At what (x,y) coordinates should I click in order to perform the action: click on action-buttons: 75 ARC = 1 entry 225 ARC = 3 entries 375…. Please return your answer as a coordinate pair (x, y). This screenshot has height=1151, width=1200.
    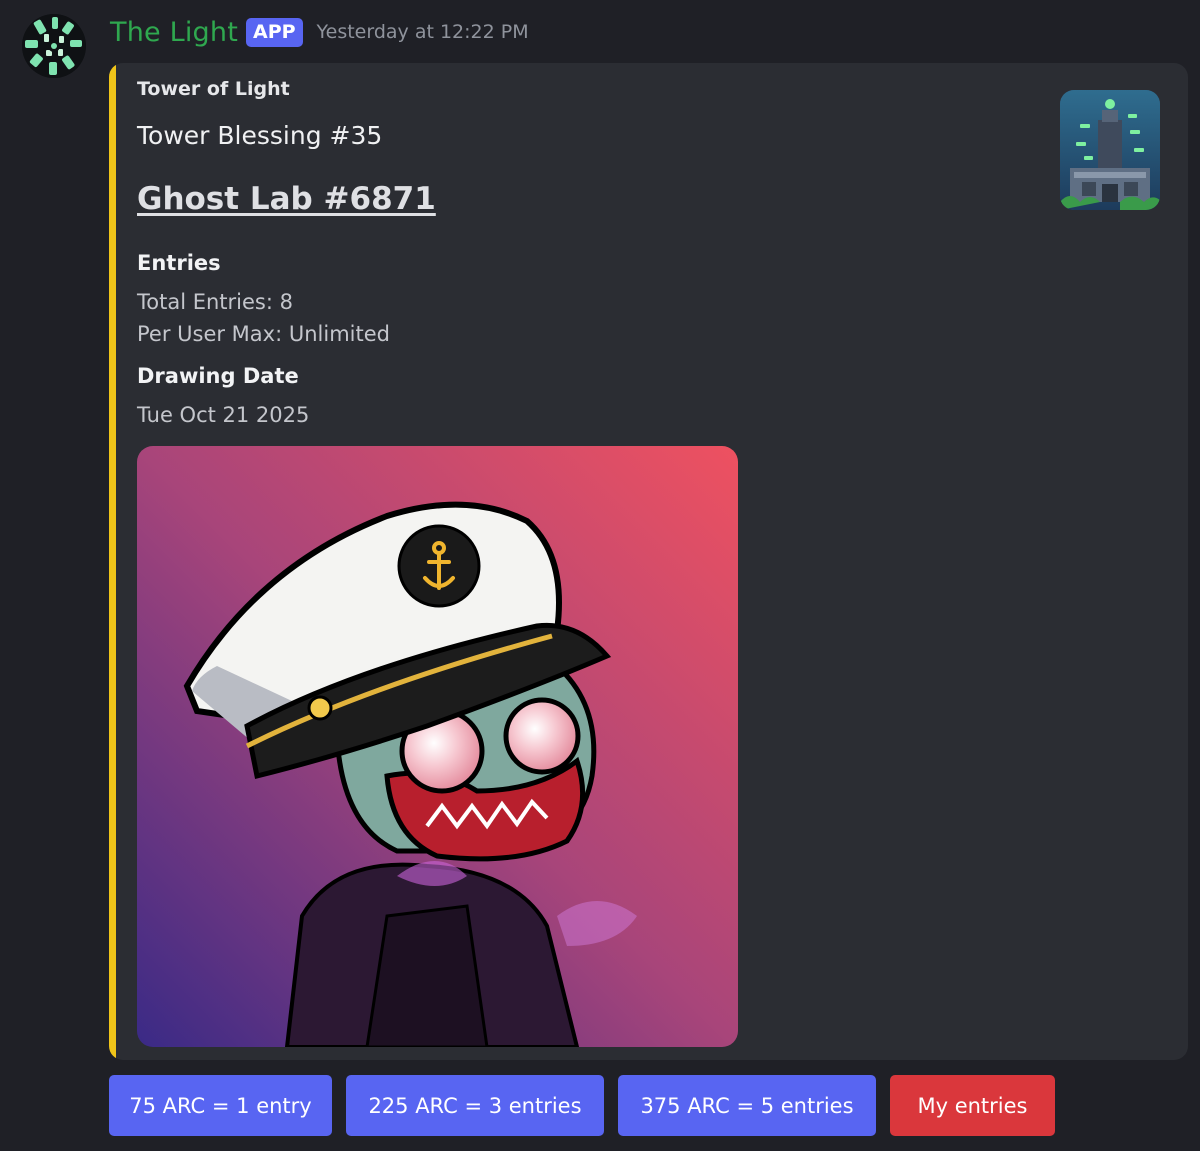
    Looking at the image, I should click on (582, 1105).